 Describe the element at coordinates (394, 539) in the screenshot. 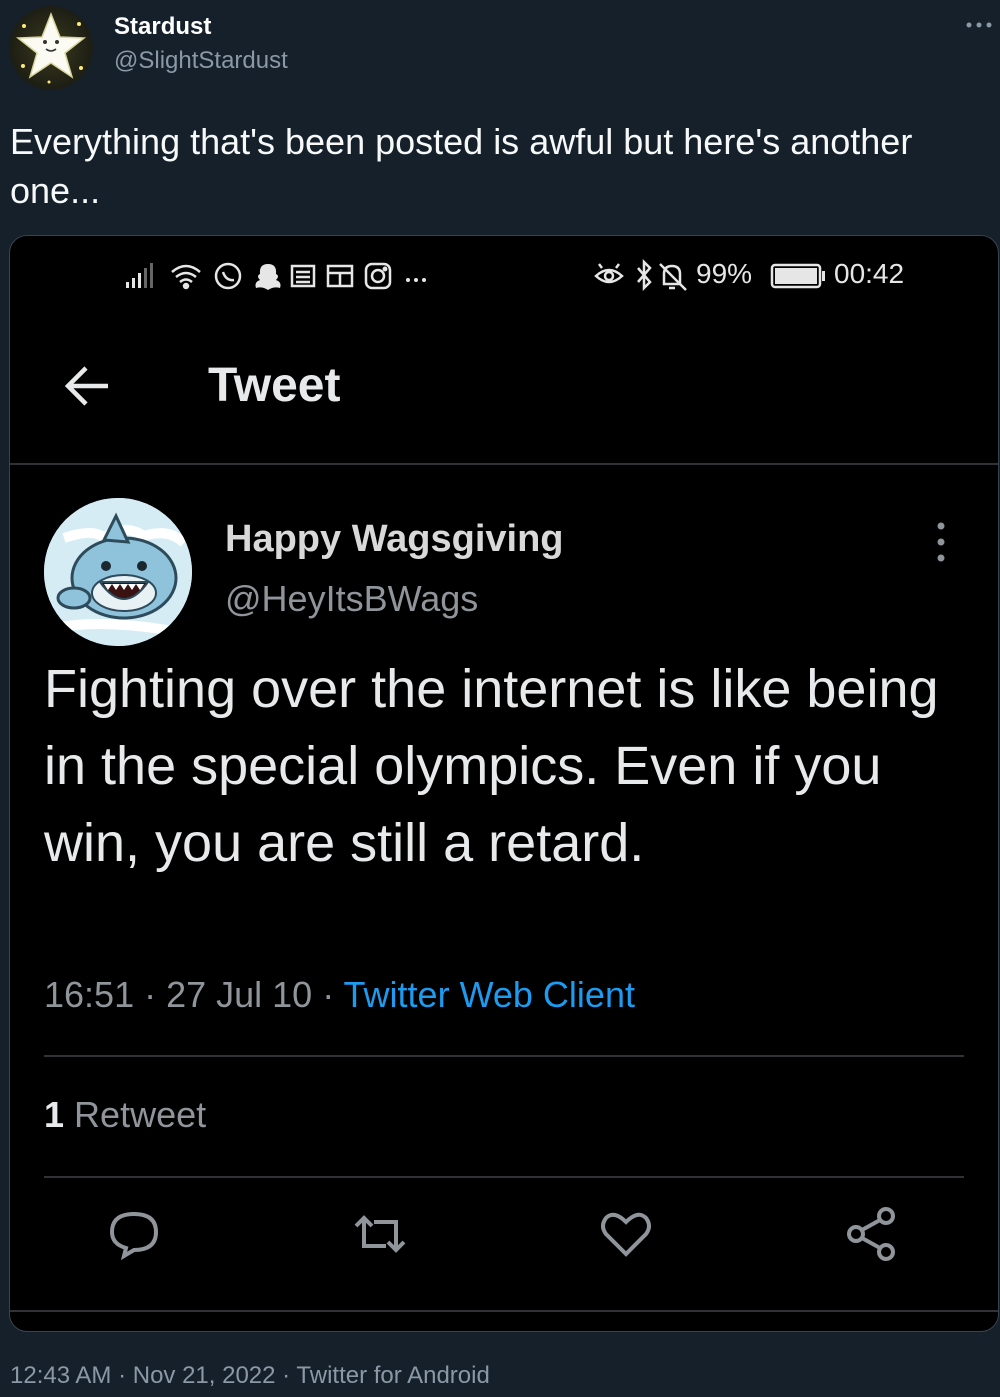

I see `inner-author-name: Happy Wagsgiving` at that location.